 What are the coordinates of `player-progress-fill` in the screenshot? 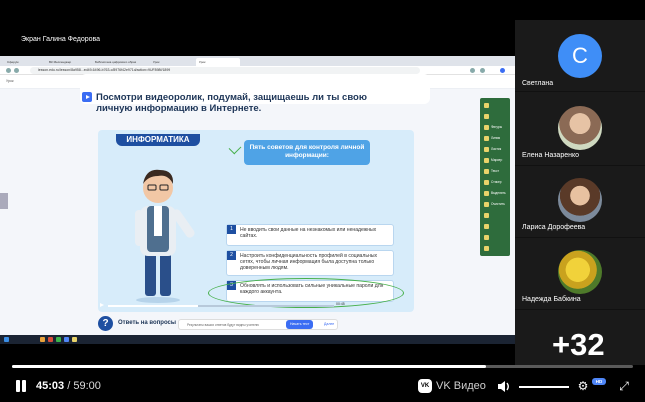 It's located at (249, 366).